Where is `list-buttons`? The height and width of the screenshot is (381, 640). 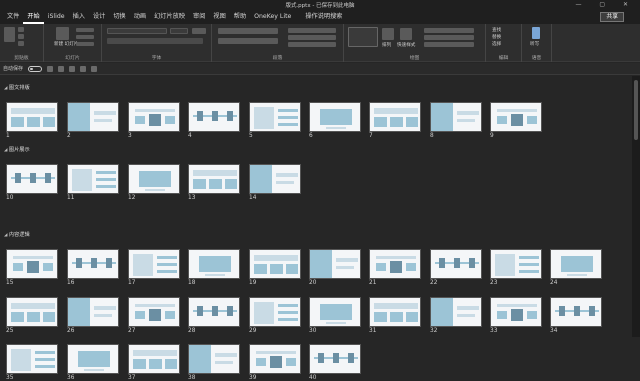 list-buttons is located at coordinates (248, 31).